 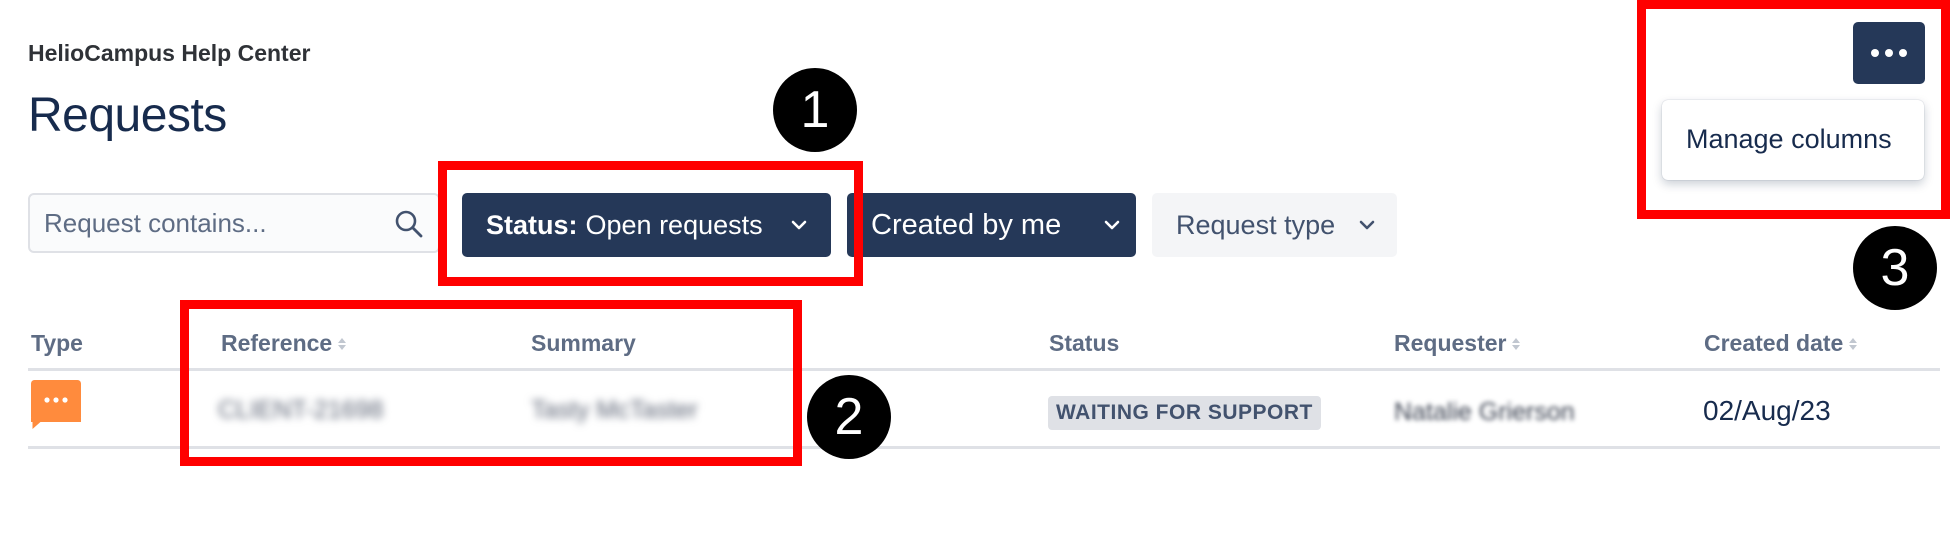 I want to click on column-header-label: Status, so click(x=1084, y=343).